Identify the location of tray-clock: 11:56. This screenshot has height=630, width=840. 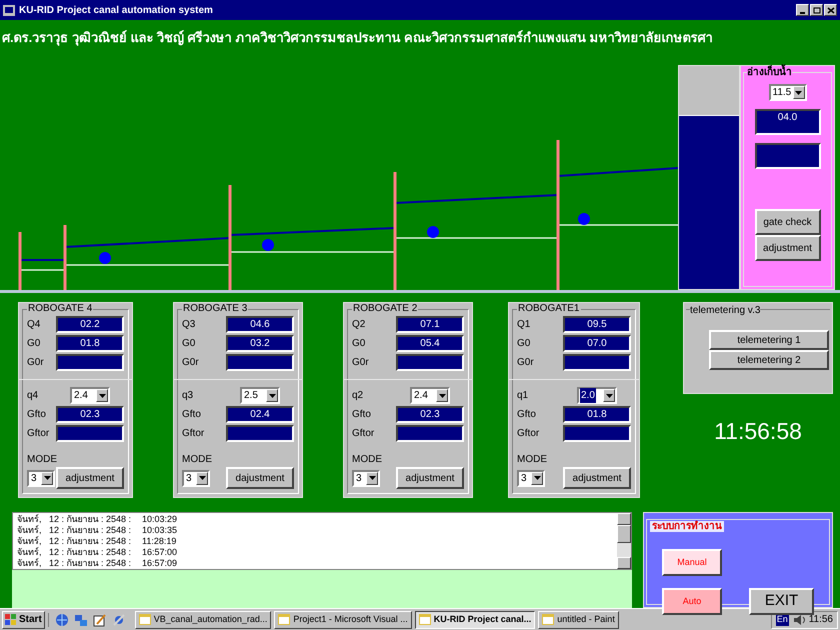
(820, 620).